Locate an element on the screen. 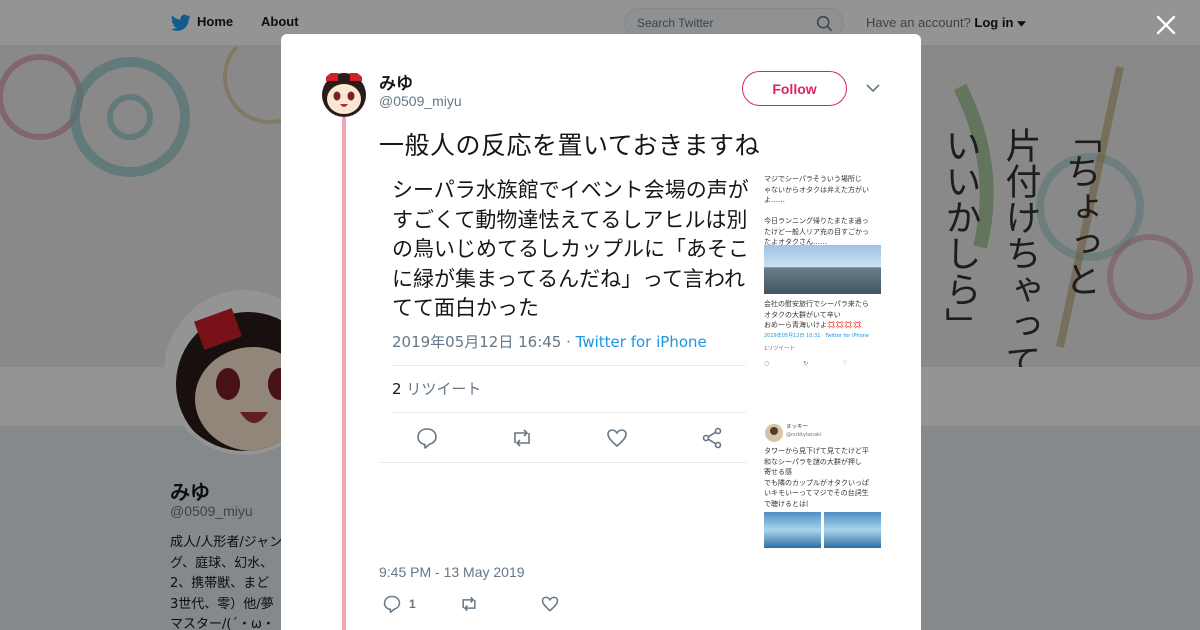 This screenshot has width=1200, height=630. screenshot-retweet-stat: 2 リツイート is located at coordinates (436, 388).